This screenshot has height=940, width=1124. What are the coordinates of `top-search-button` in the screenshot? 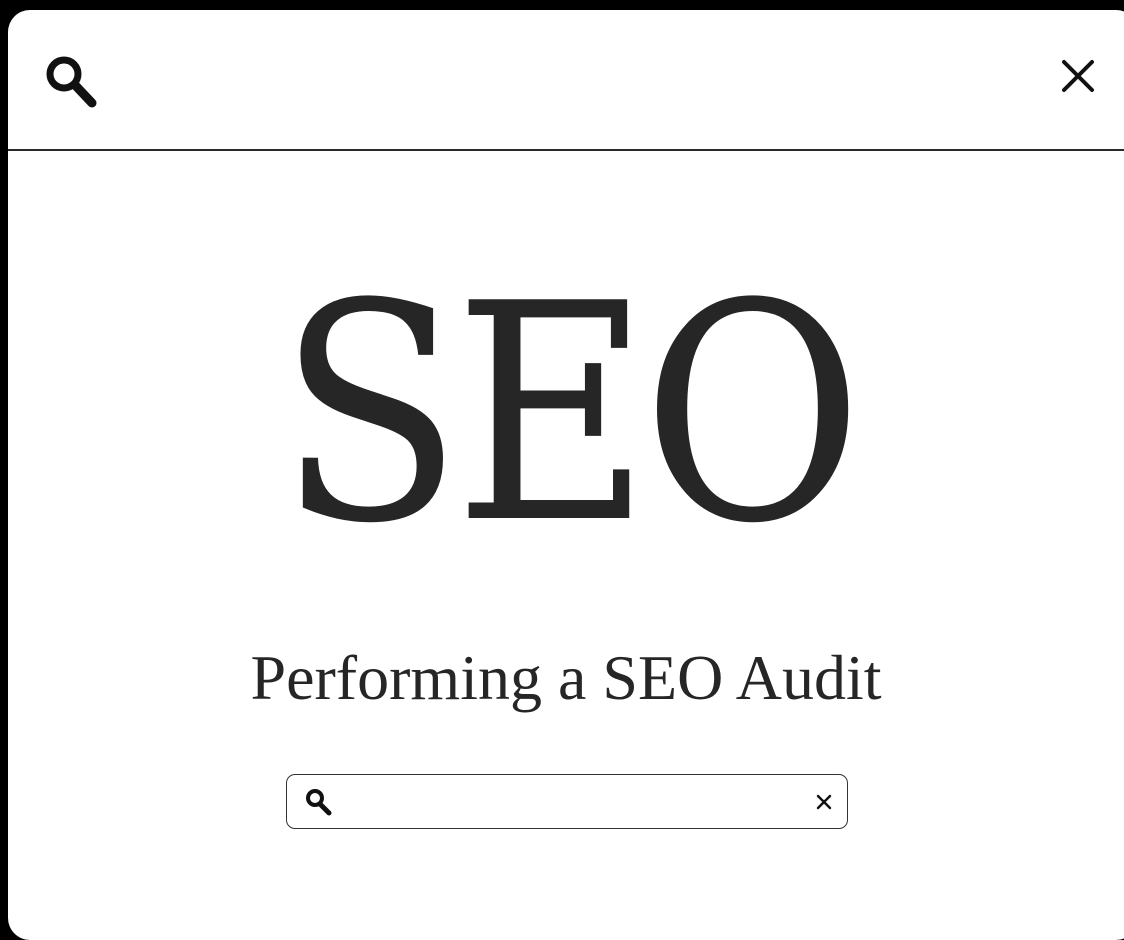 It's located at (71, 83).